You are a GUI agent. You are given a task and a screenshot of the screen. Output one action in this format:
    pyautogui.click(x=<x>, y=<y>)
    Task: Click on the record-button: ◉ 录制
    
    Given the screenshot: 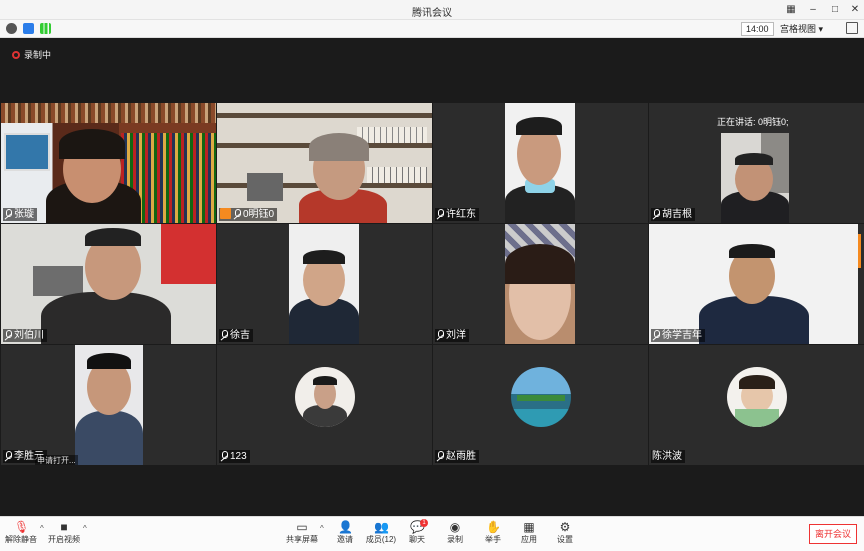 What is the action you would take?
    pyautogui.click(x=455, y=535)
    